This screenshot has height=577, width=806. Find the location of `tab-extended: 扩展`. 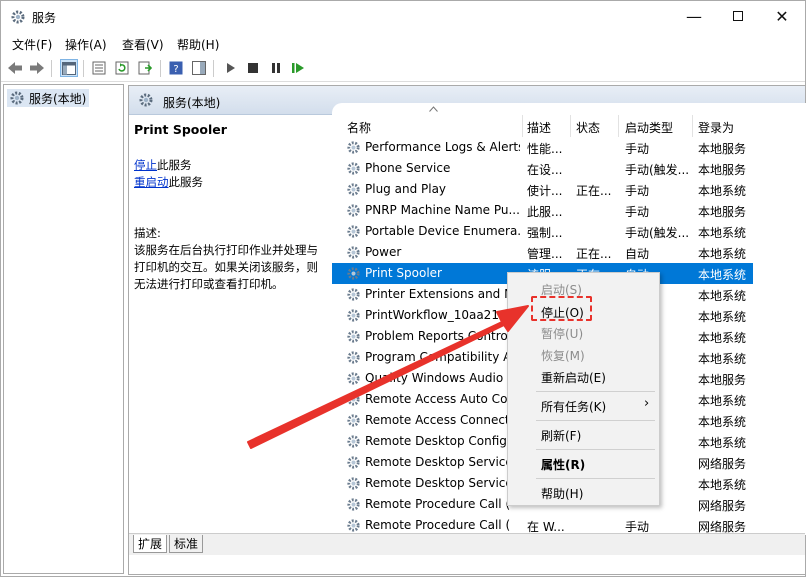

tab-extended: 扩展 is located at coordinates (150, 544).